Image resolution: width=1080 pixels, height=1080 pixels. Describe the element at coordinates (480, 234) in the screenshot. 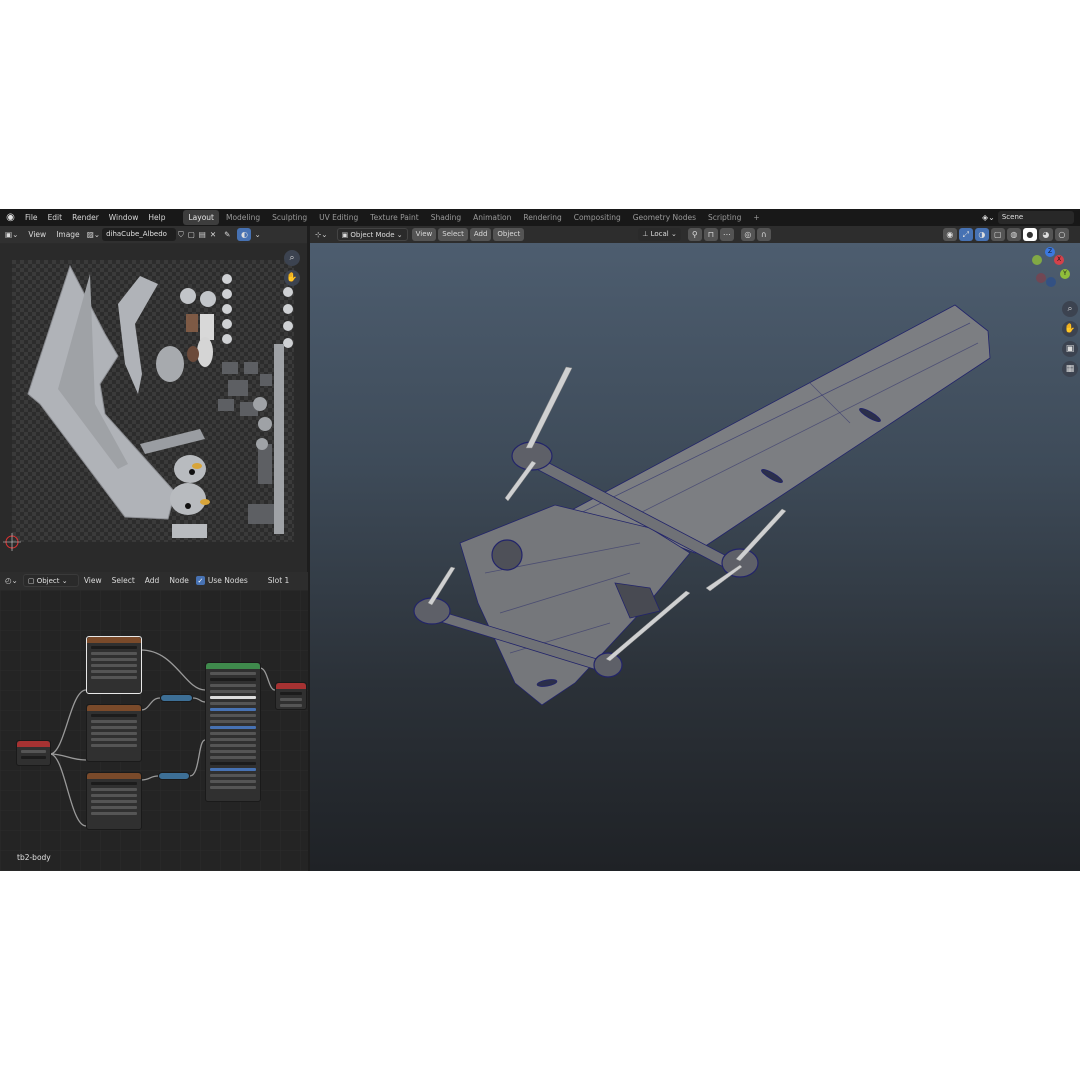

I see `viewport-menu-add: Add` at that location.